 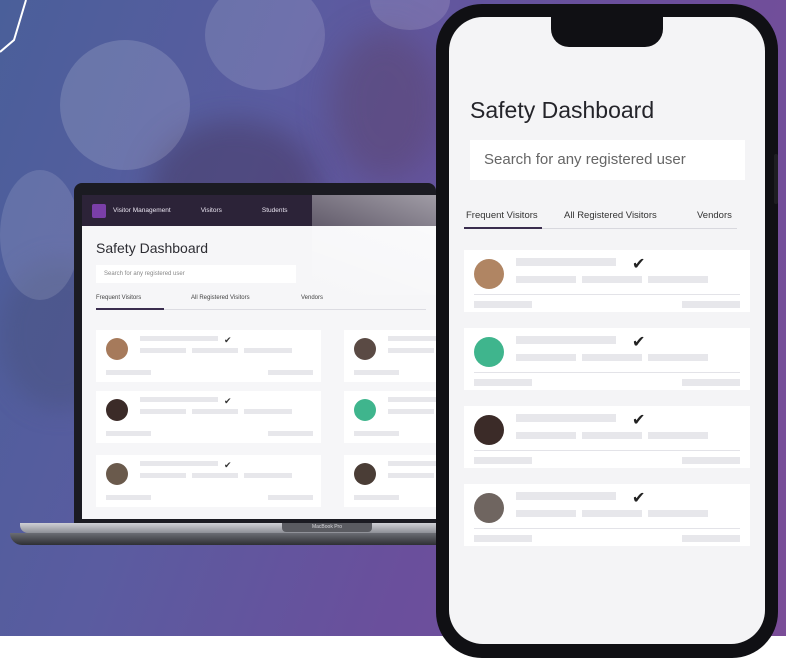 I want to click on phone-side-button, so click(x=776, y=179).